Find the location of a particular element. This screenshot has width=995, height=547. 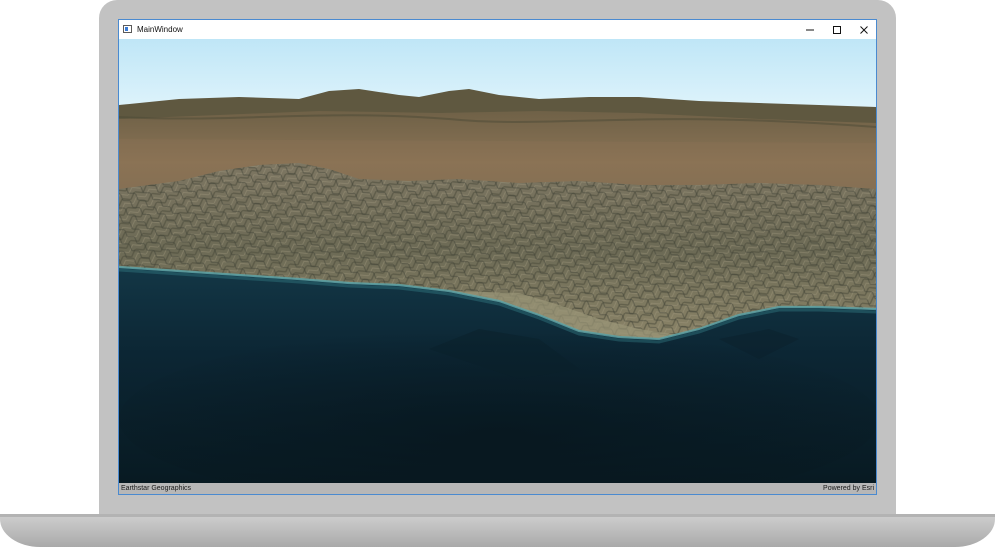

minimize-icon is located at coordinates (809, 29).